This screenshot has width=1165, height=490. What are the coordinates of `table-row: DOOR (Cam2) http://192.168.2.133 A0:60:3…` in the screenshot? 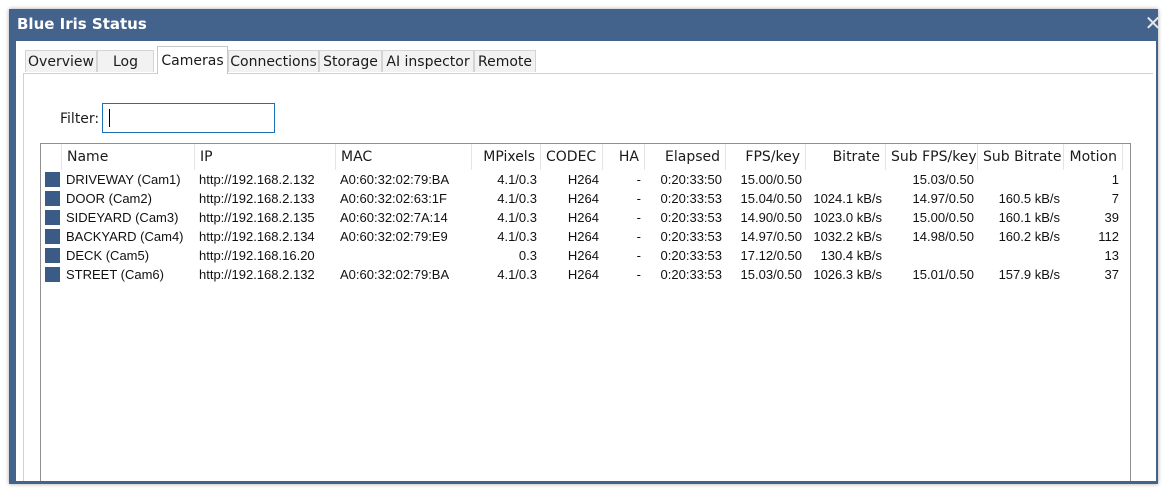 It's located at (585, 198).